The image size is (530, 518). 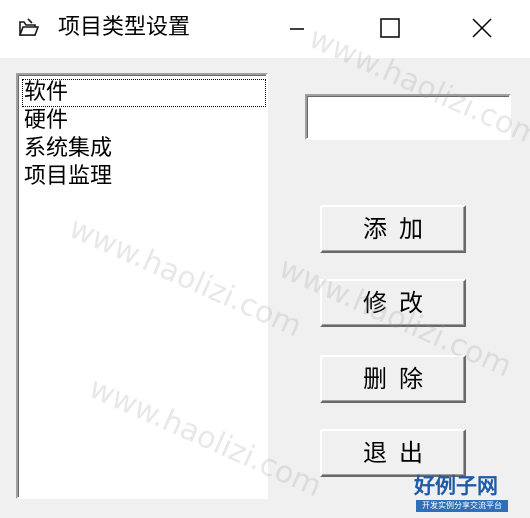 I want to click on logo-sub-text: 开发实例分享交流平台, so click(x=462, y=506).